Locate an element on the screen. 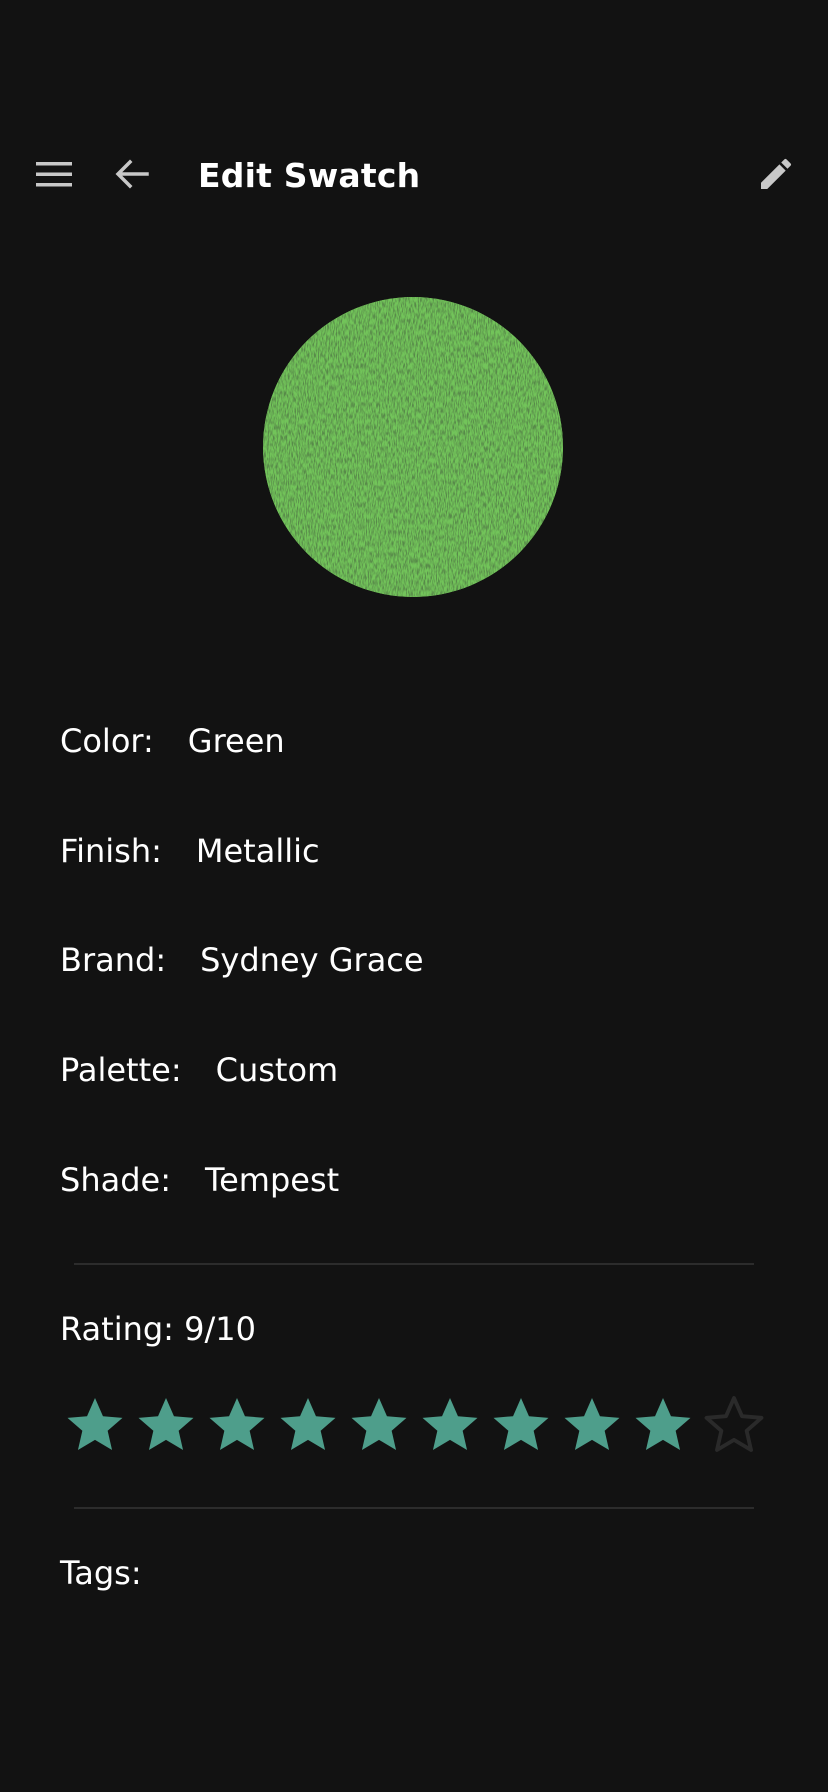 Image resolution: width=828 pixels, height=1792 pixels. palette-row: Palette: Custom is located at coordinates (199, 1070).